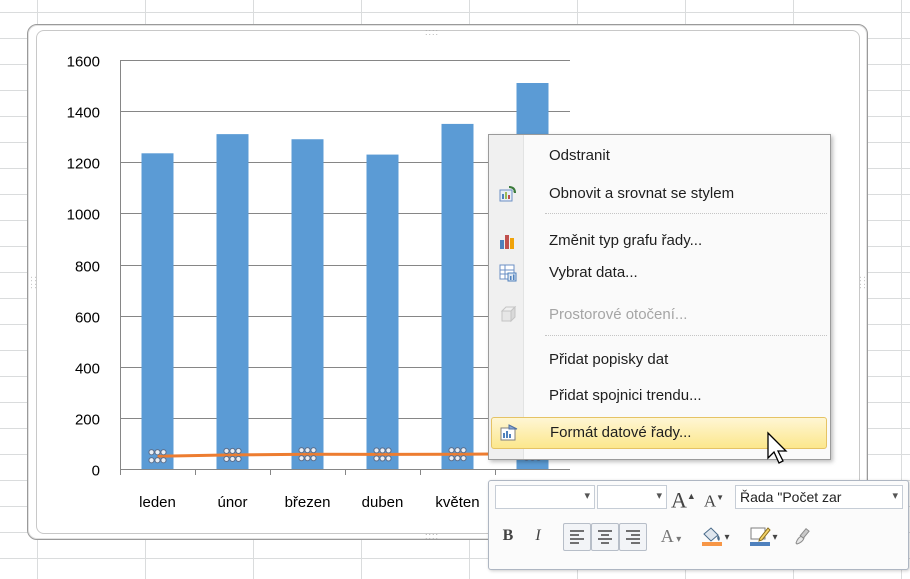 The height and width of the screenshot is (579, 910). Describe the element at coordinates (659, 156) in the screenshot. I see `menu-item-delete: Odstranit` at that location.